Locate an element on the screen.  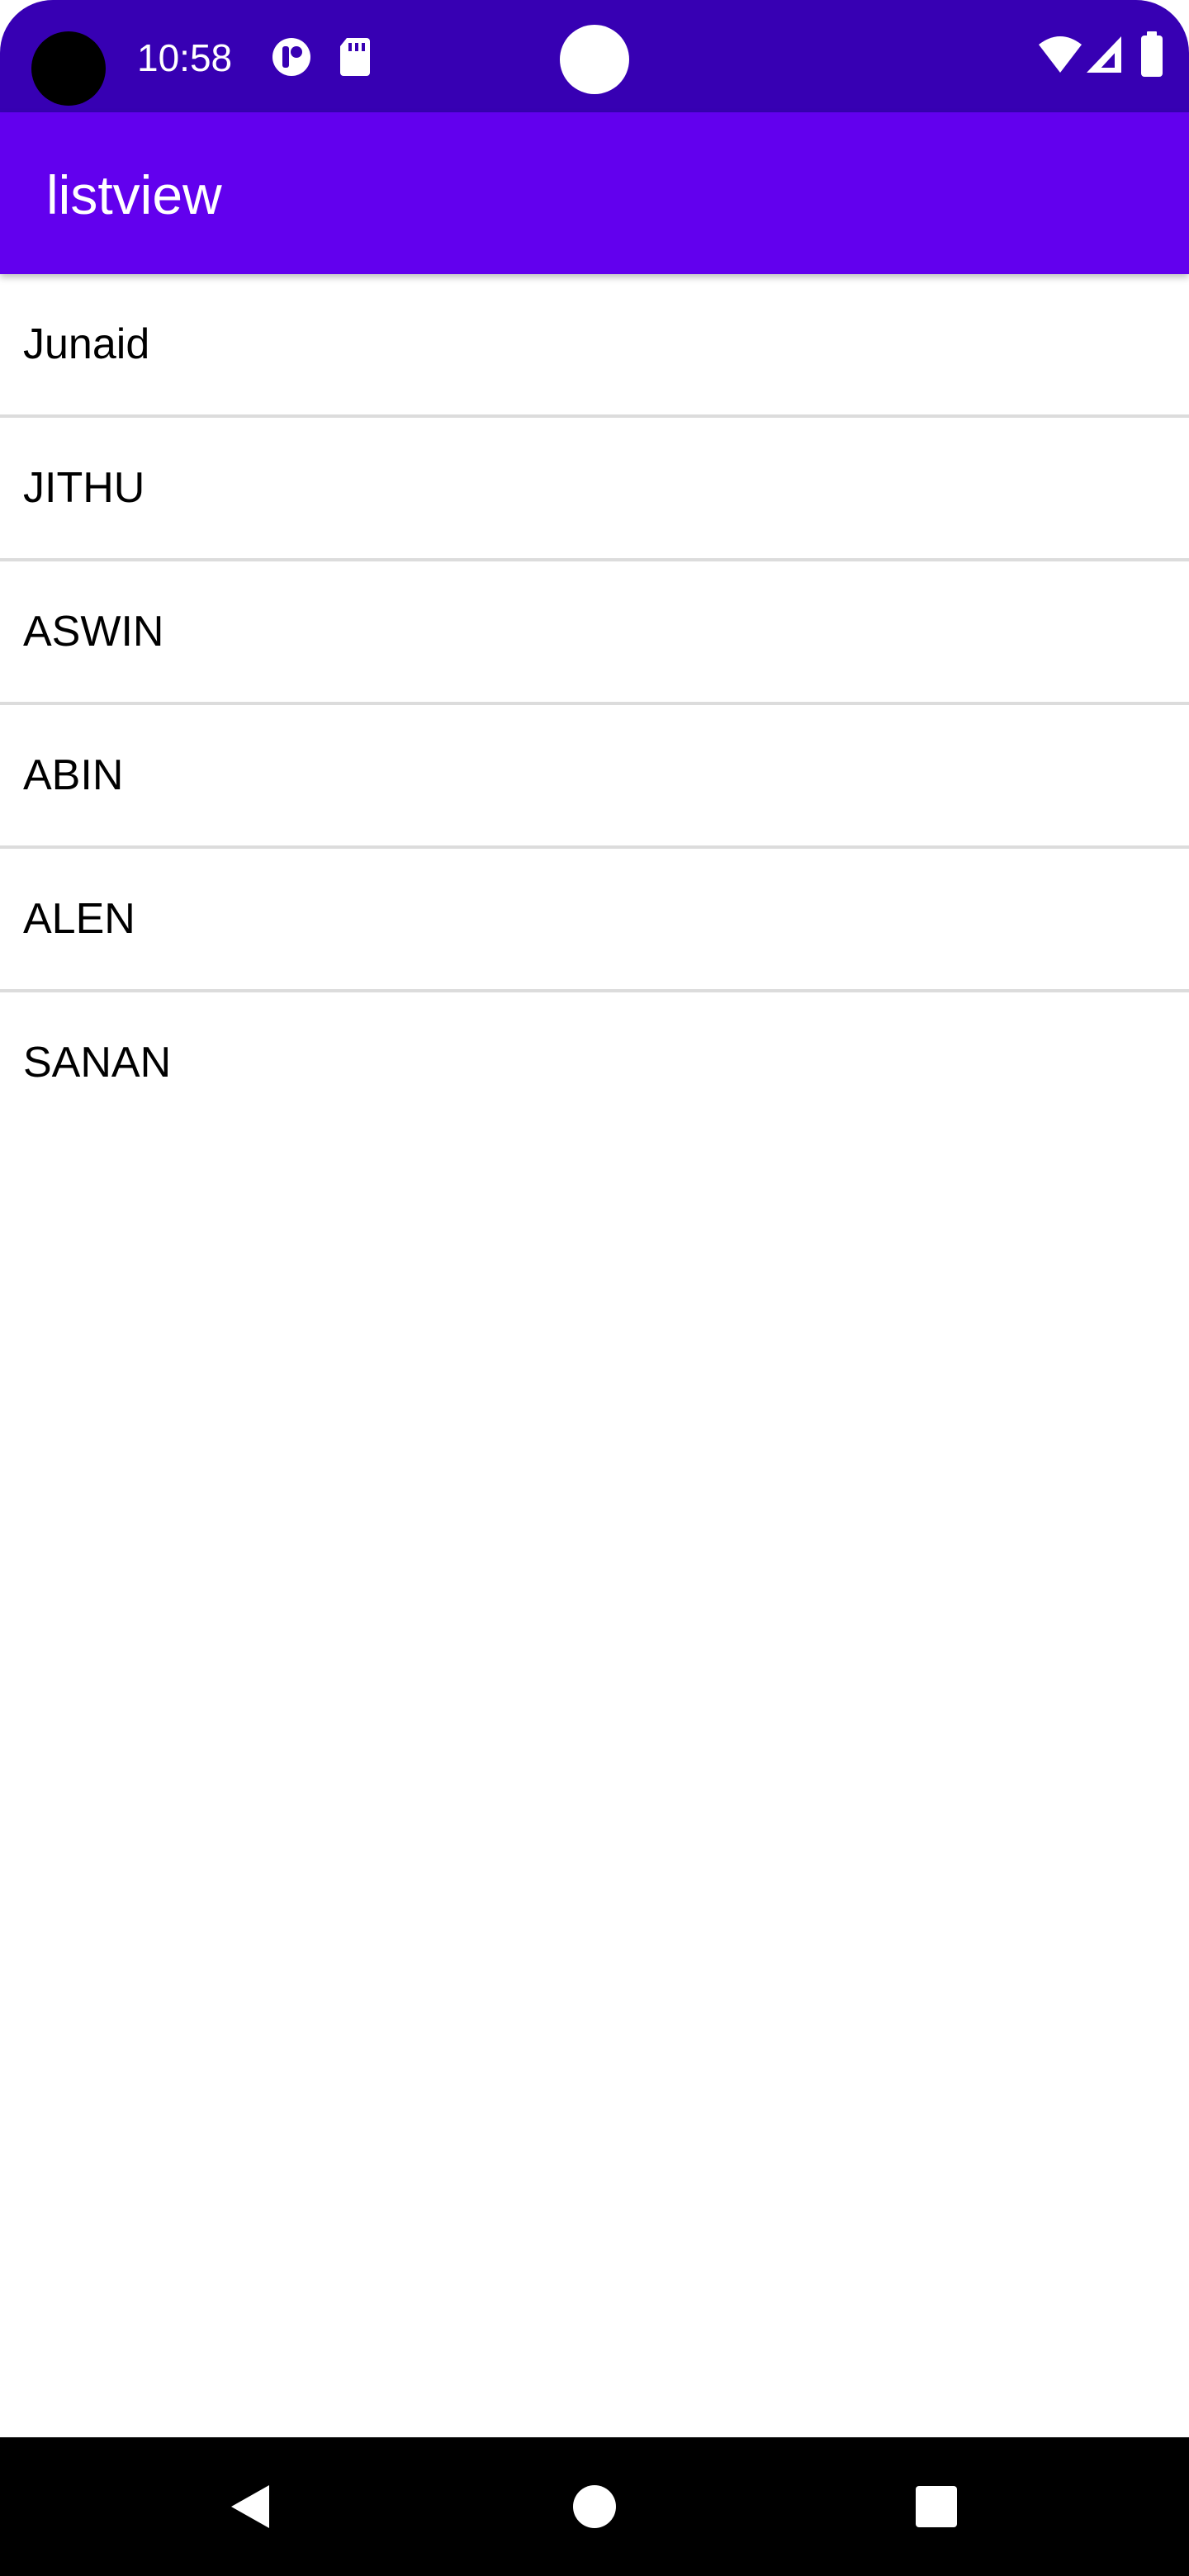
recents-icon is located at coordinates (936, 2506).